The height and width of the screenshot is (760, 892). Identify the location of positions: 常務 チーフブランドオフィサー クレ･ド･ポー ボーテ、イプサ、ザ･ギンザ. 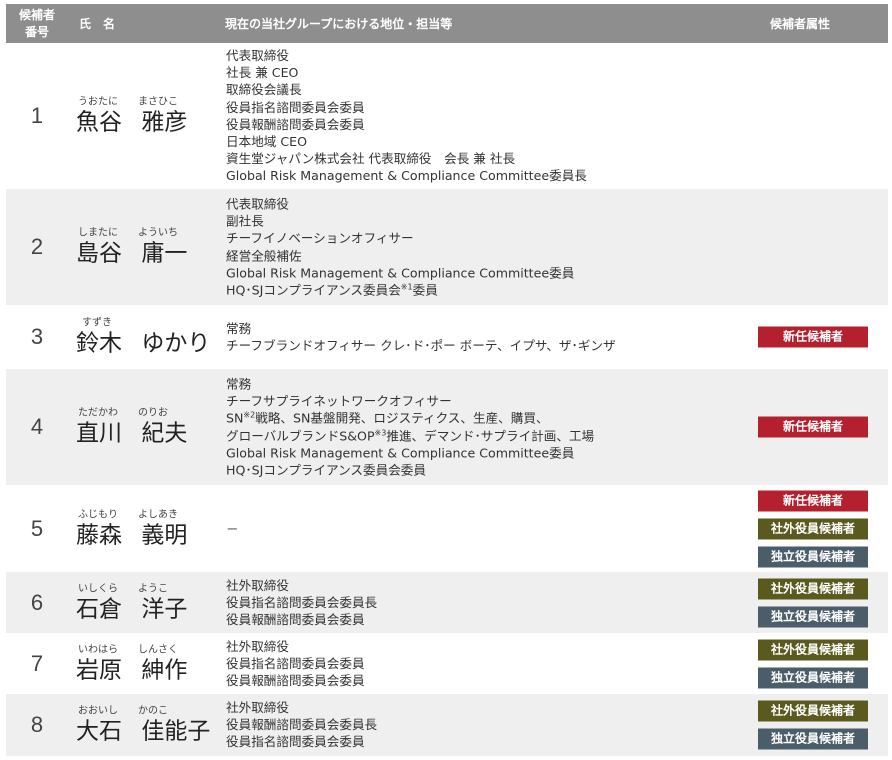
(421, 337).